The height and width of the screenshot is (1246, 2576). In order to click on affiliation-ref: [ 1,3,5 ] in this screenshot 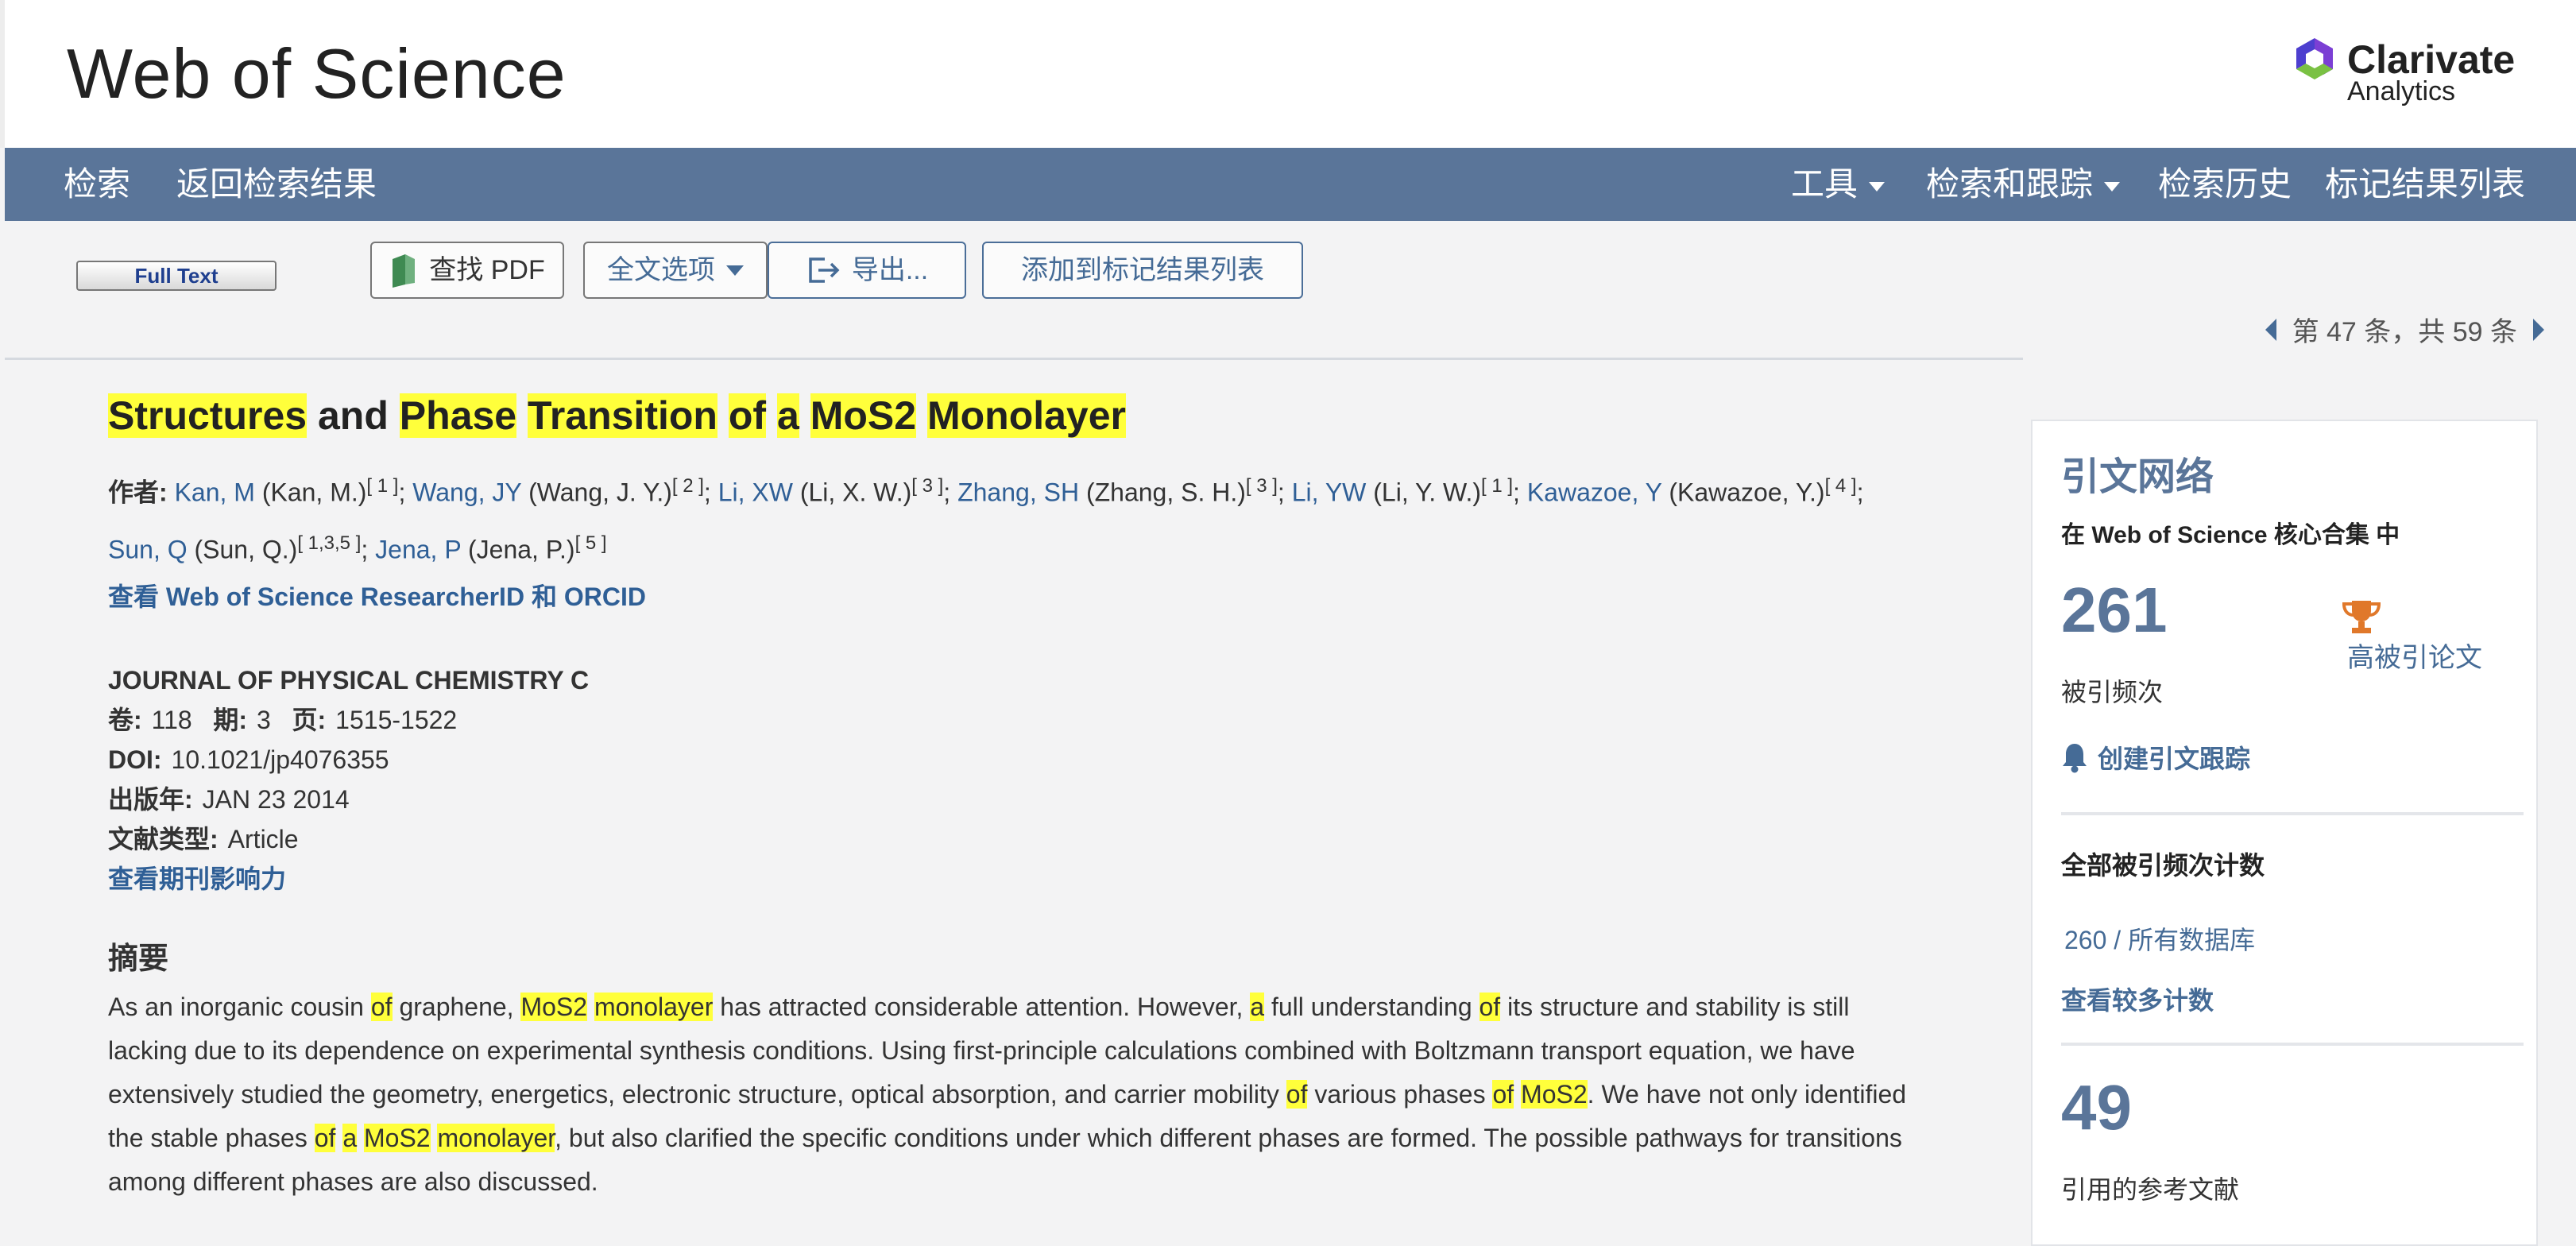, I will do `click(329, 543)`.